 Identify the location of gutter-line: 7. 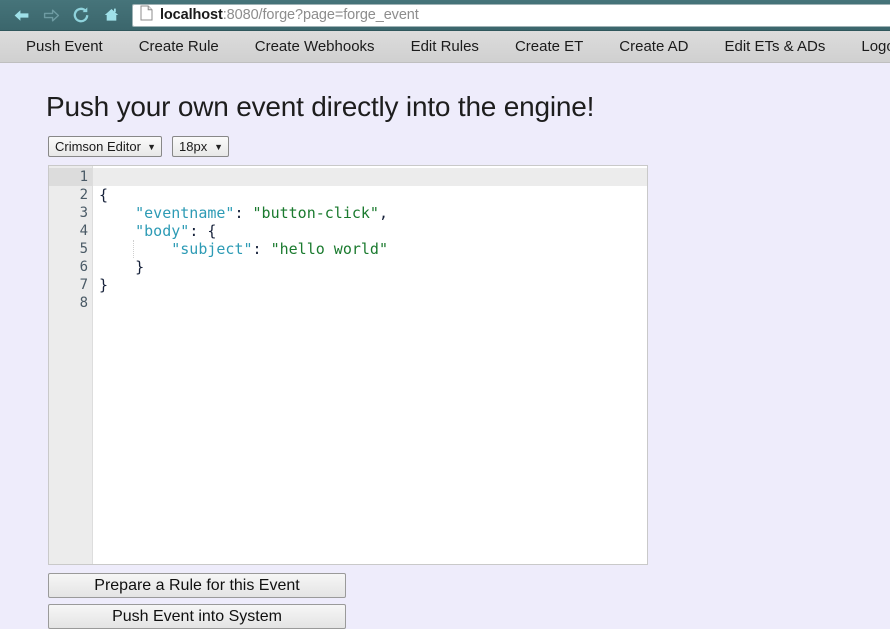
(70, 285).